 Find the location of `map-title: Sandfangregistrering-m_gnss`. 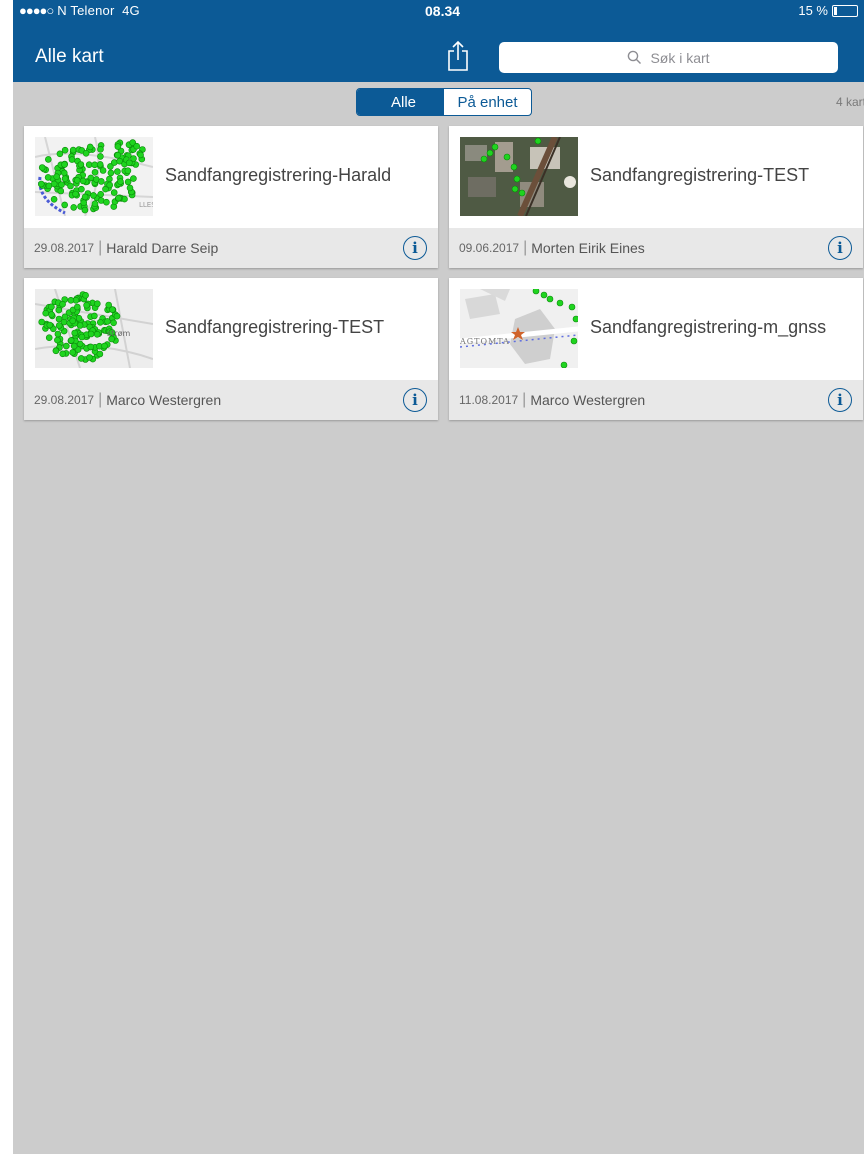

map-title: Sandfangregistrering-m_gnss is located at coordinates (708, 327).